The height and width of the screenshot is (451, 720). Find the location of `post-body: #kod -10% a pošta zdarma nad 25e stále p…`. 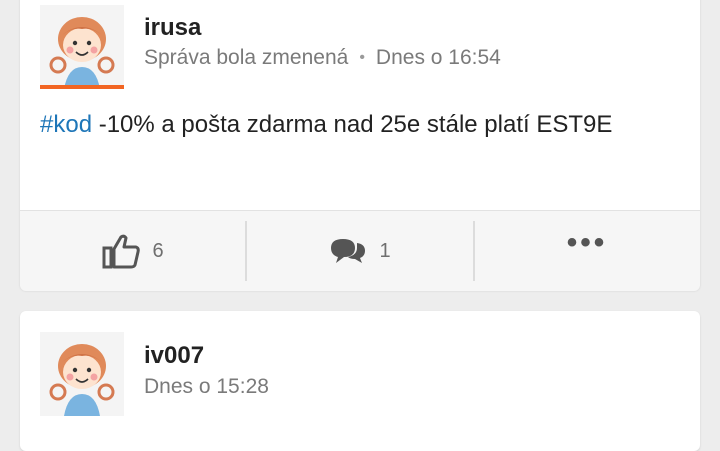

post-body: #kod -10% a pošta zdarma nad 25e stále p… is located at coordinates (360, 125).